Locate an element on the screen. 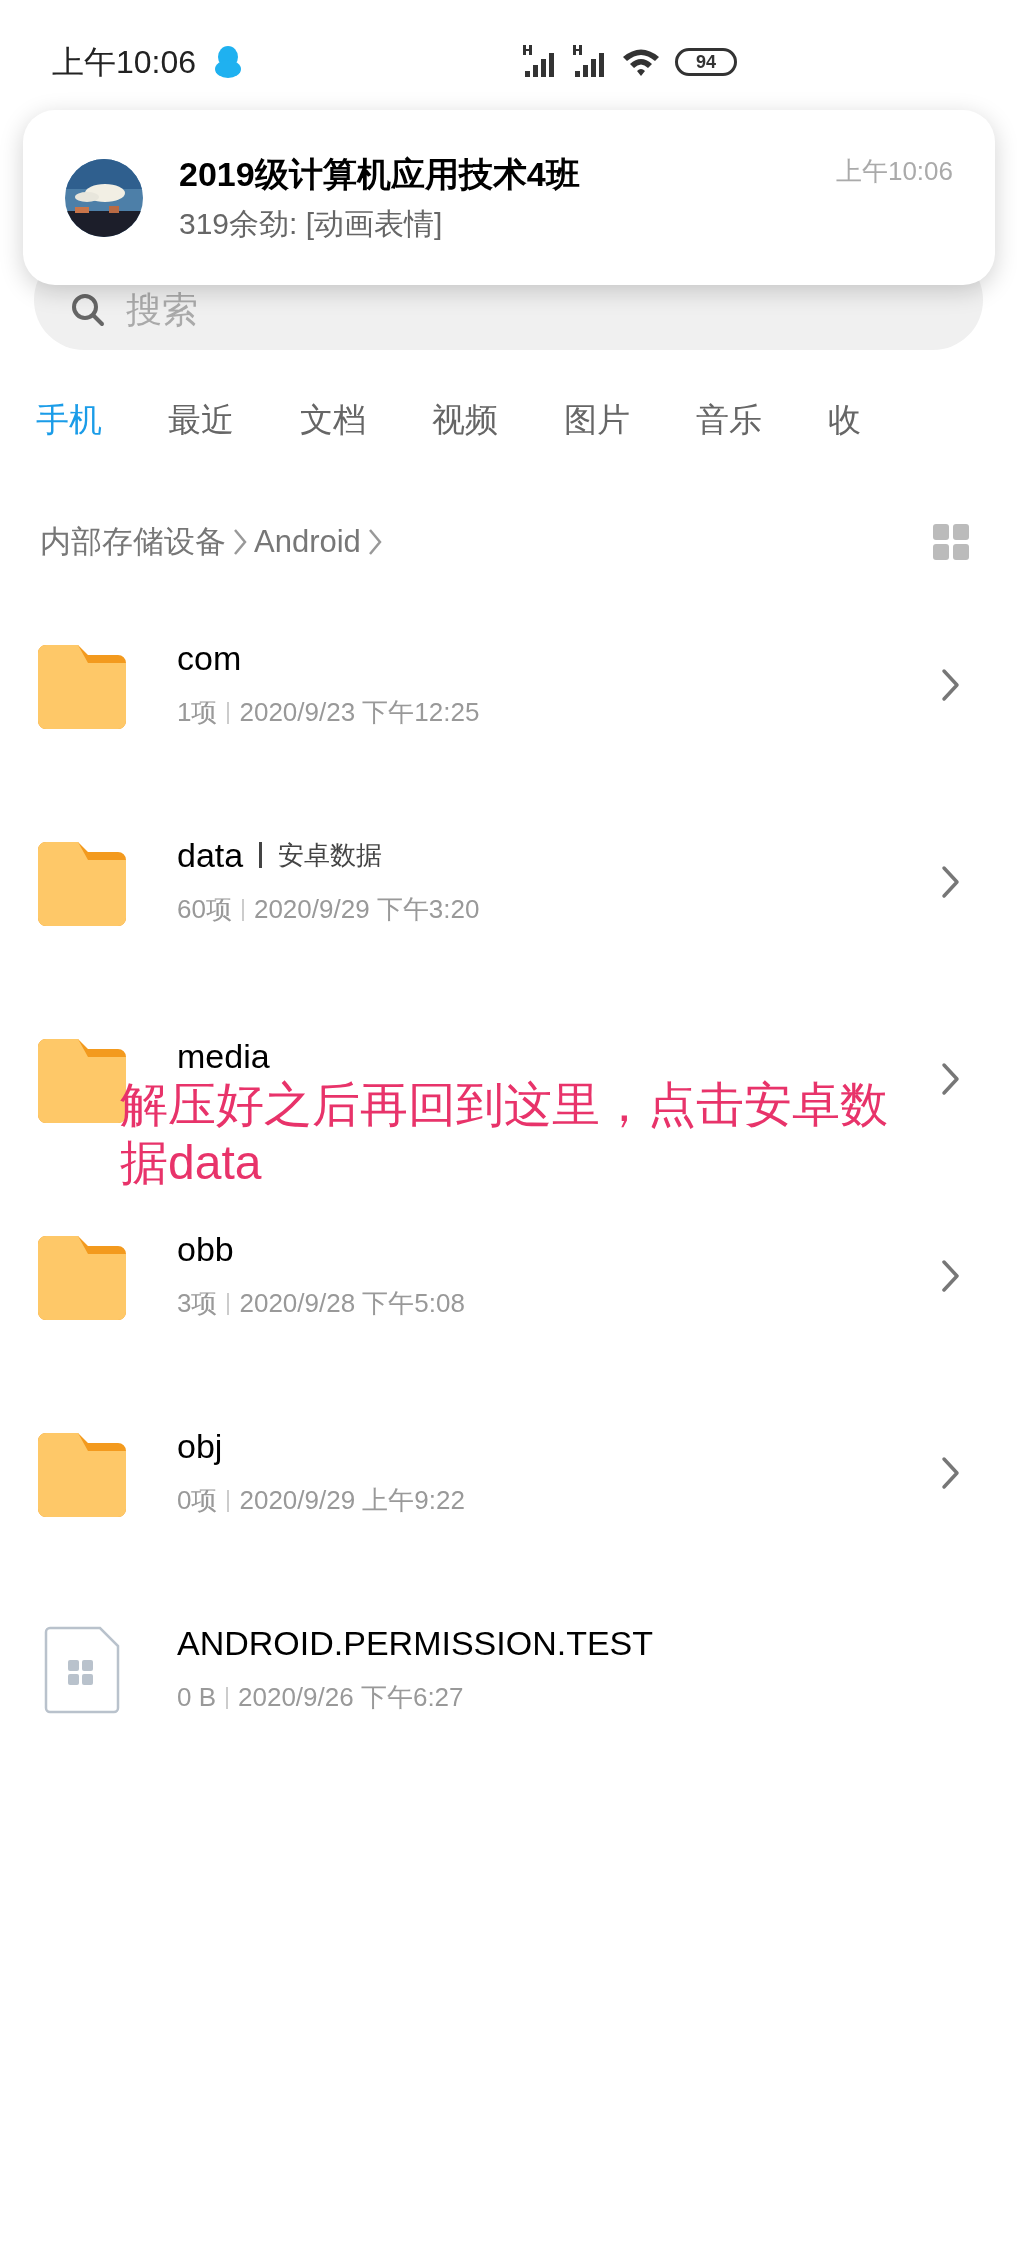  file-name: media is located at coordinates (223, 1057).